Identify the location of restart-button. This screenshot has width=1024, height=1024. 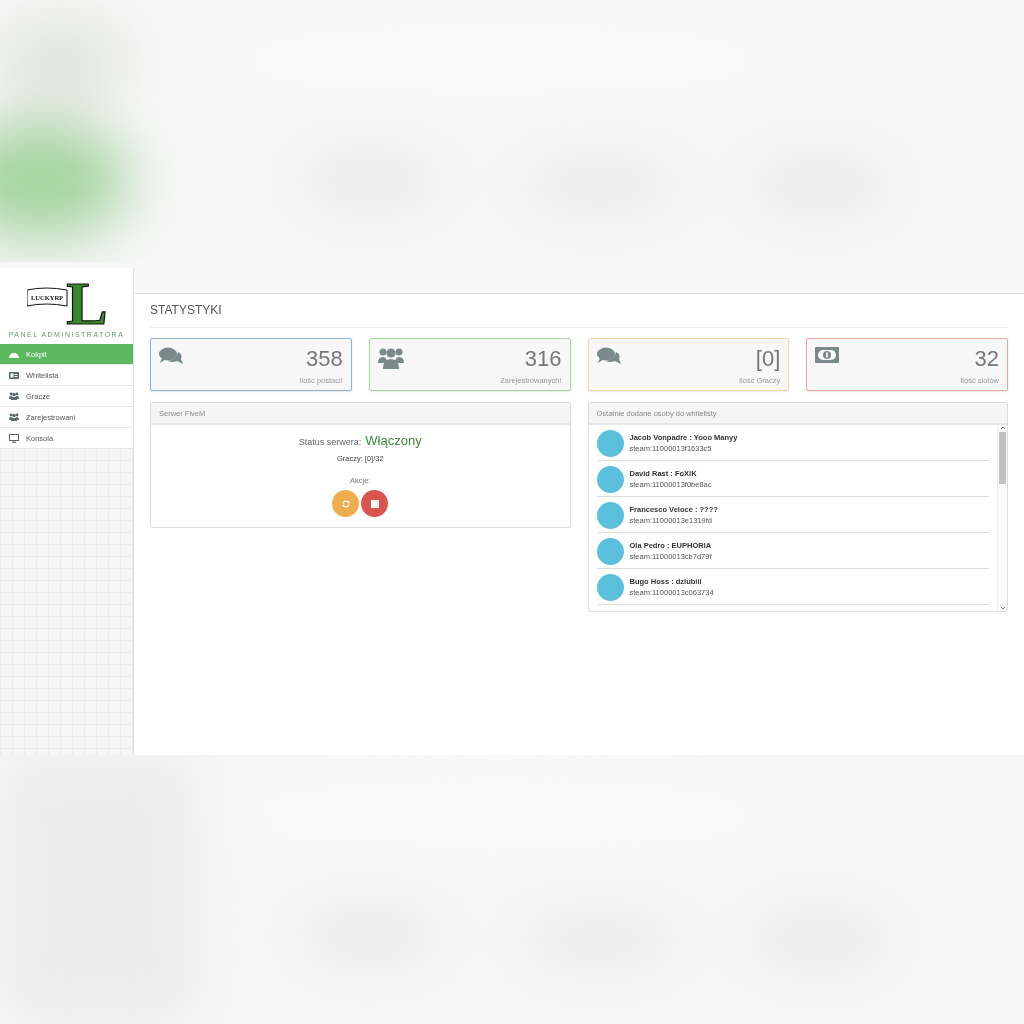
(346, 503).